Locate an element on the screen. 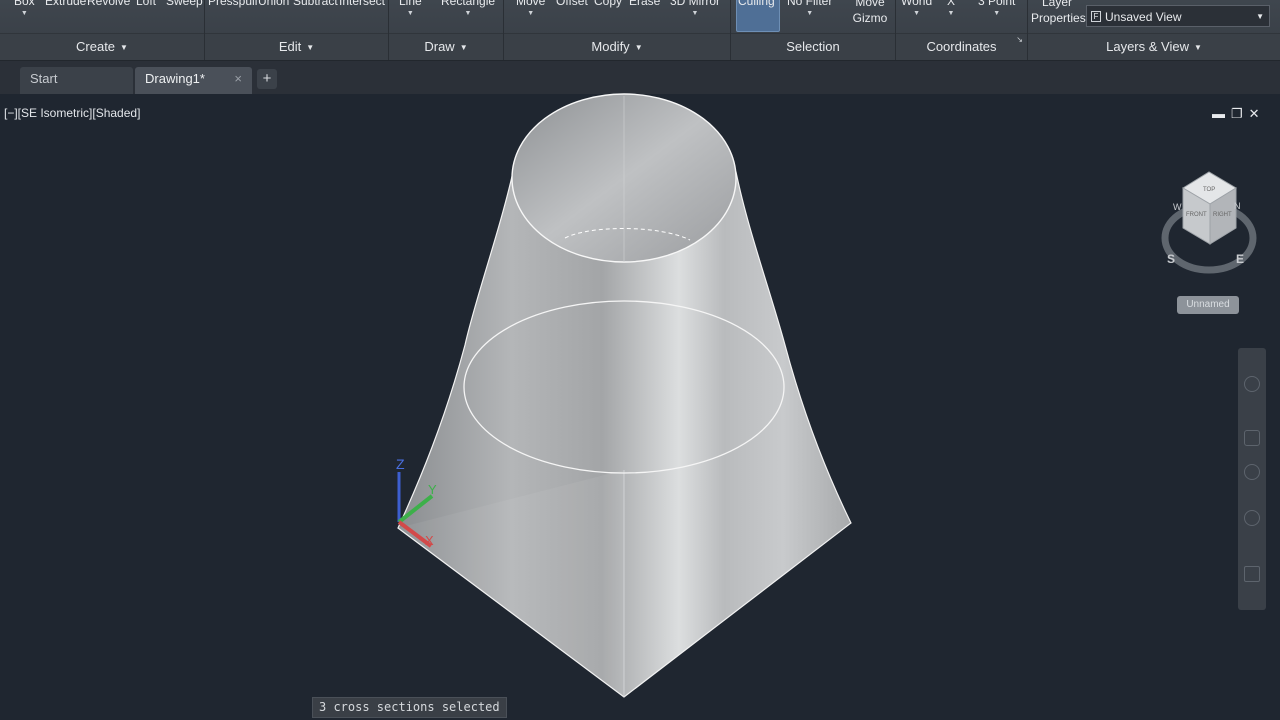 This screenshot has height=720, width=1280. navigation-bar is located at coordinates (1252, 479).